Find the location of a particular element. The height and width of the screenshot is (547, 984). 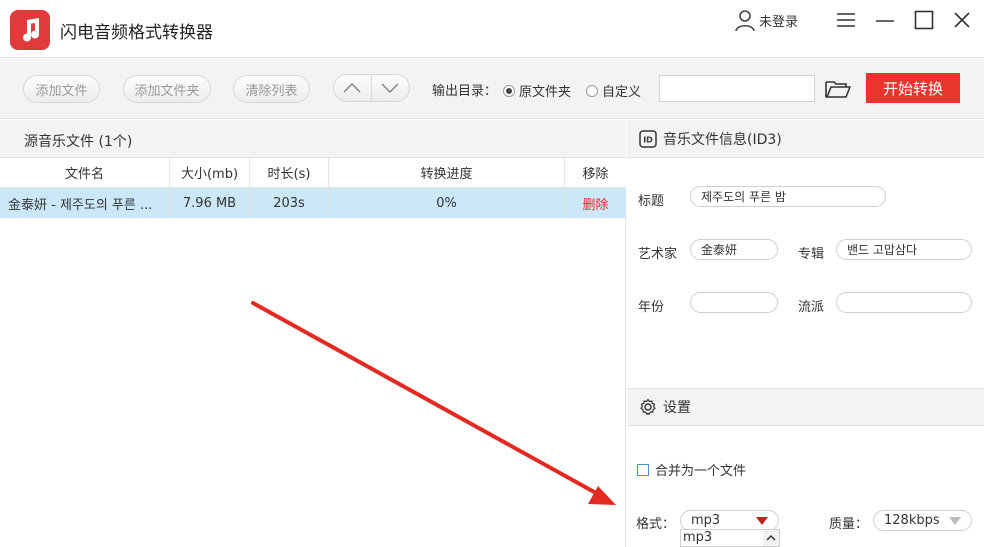

radio-custom-label: 自定义 is located at coordinates (622, 92).